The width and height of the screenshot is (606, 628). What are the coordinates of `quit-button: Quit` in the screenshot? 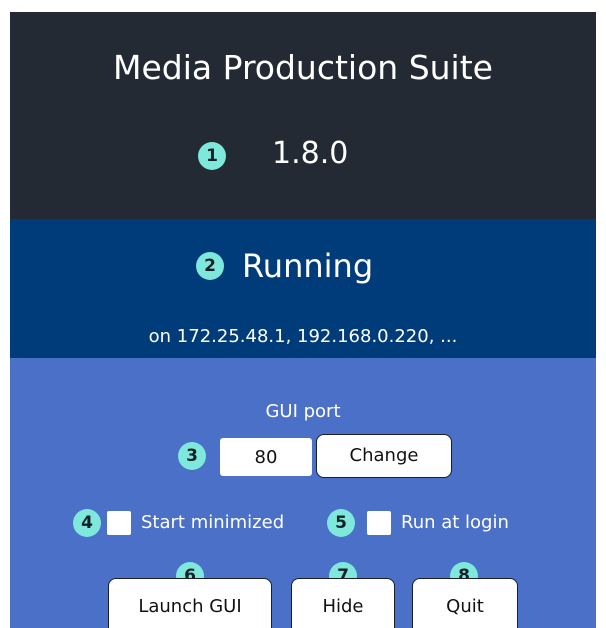 It's located at (465, 603).